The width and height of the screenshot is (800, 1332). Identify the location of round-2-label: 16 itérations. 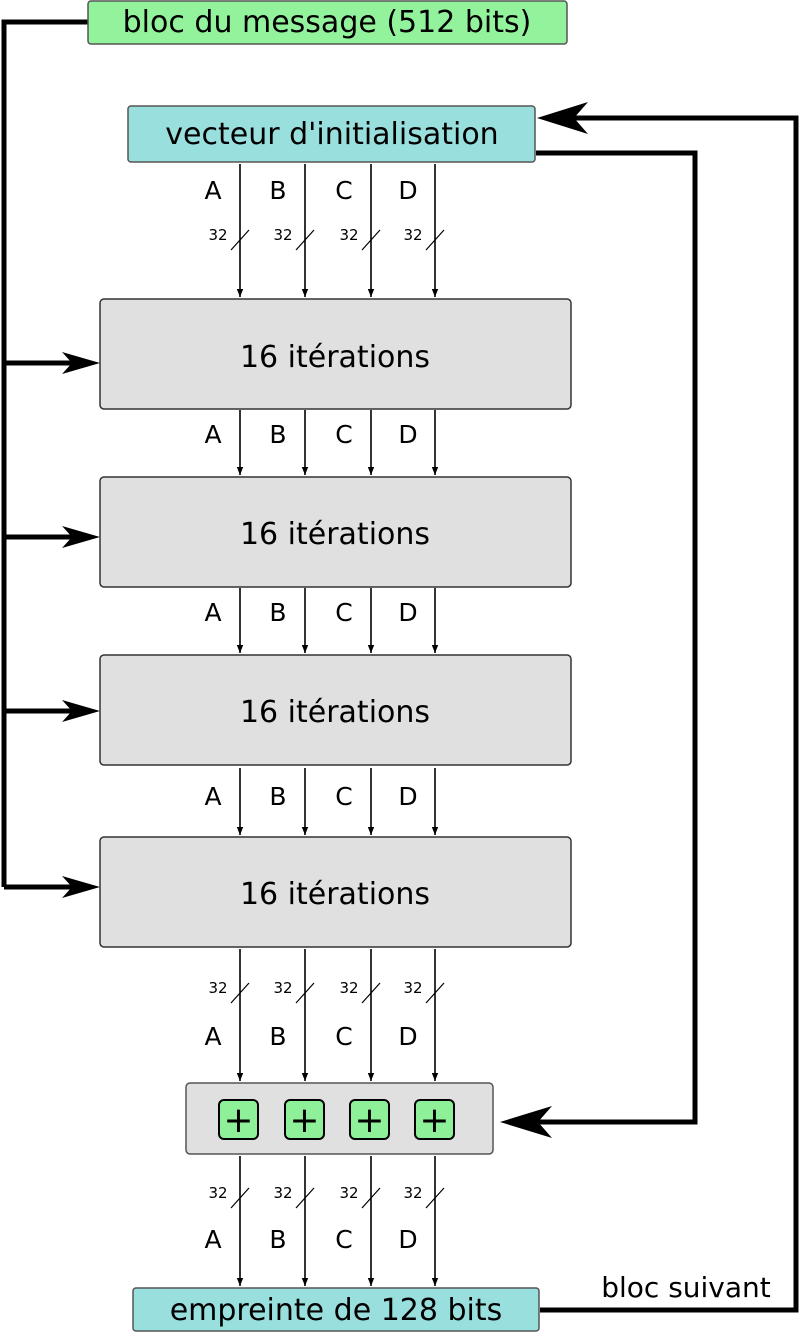
(335, 534).